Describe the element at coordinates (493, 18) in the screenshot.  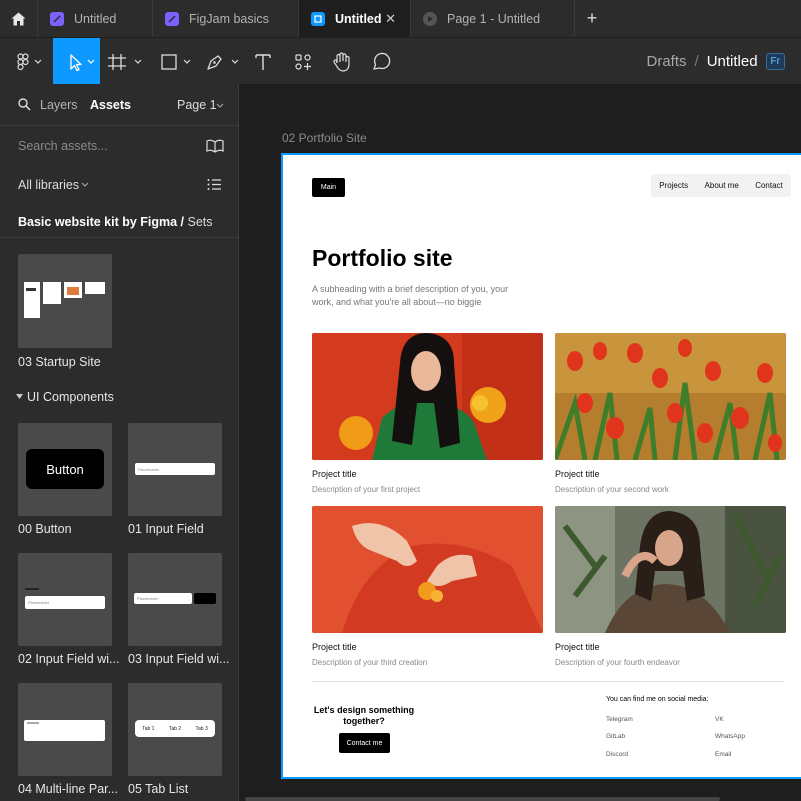
I see `tab-page-prototype: Page 1 - Untitled` at that location.